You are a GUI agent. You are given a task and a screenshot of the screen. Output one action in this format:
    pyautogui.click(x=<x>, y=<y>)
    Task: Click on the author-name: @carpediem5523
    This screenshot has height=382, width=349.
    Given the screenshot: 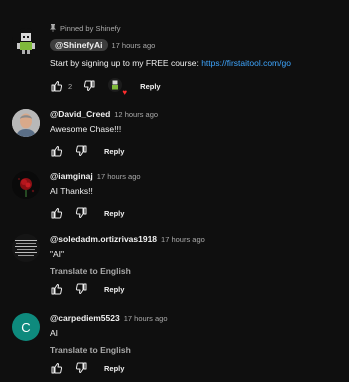 What is the action you would take?
    pyautogui.click(x=85, y=318)
    